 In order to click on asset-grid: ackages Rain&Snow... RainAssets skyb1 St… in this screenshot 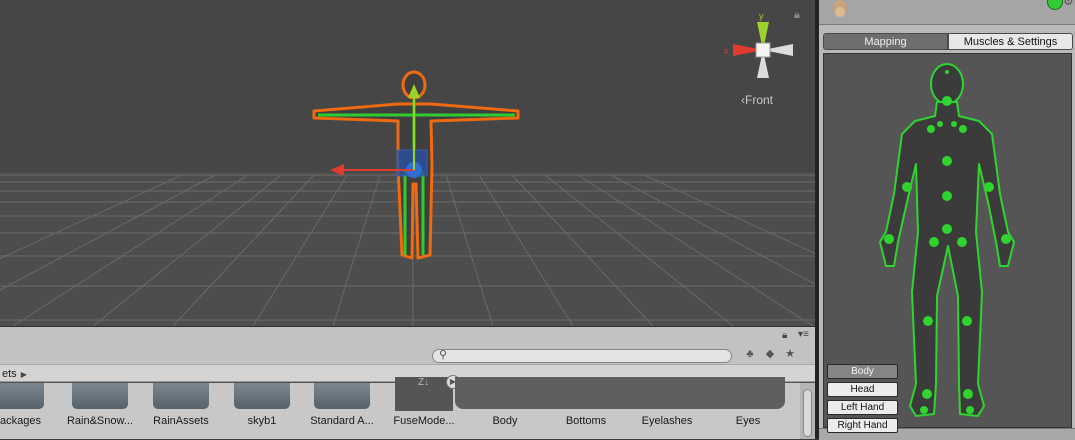, I will do `click(400, 407)`.